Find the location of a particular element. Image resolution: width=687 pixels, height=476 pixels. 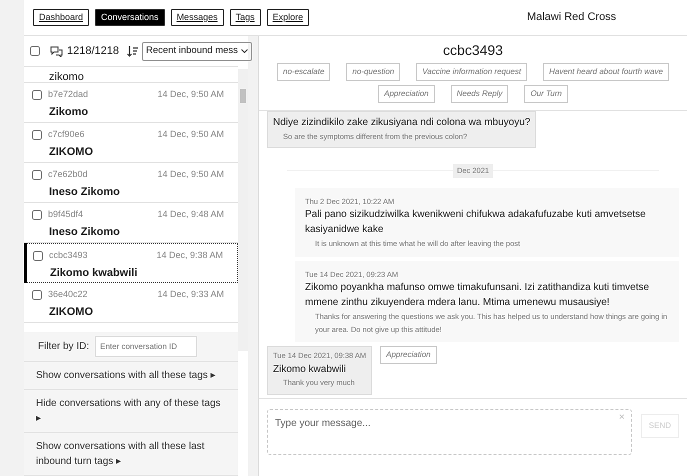

tag-label: Havent heard about fourth wave is located at coordinates (606, 72).